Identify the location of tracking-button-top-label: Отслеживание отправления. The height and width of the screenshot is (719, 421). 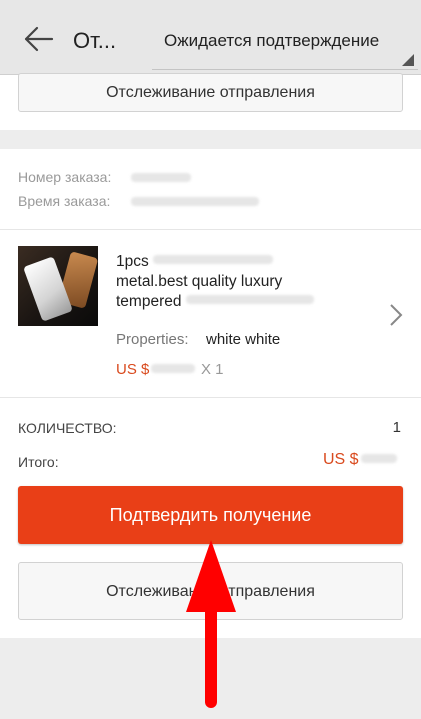
(210, 92).